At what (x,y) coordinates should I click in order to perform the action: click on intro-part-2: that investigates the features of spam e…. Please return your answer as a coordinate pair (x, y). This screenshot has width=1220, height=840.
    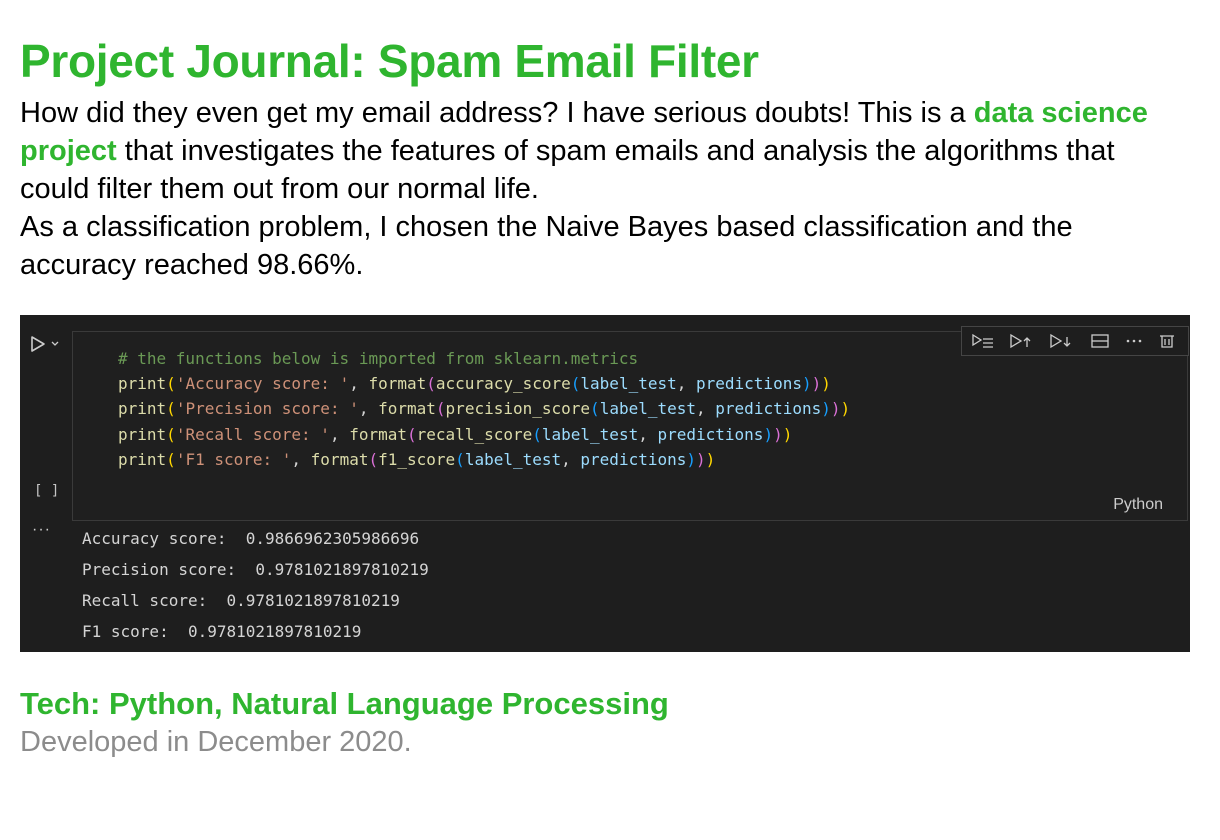
    Looking at the image, I should click on (567, 170).